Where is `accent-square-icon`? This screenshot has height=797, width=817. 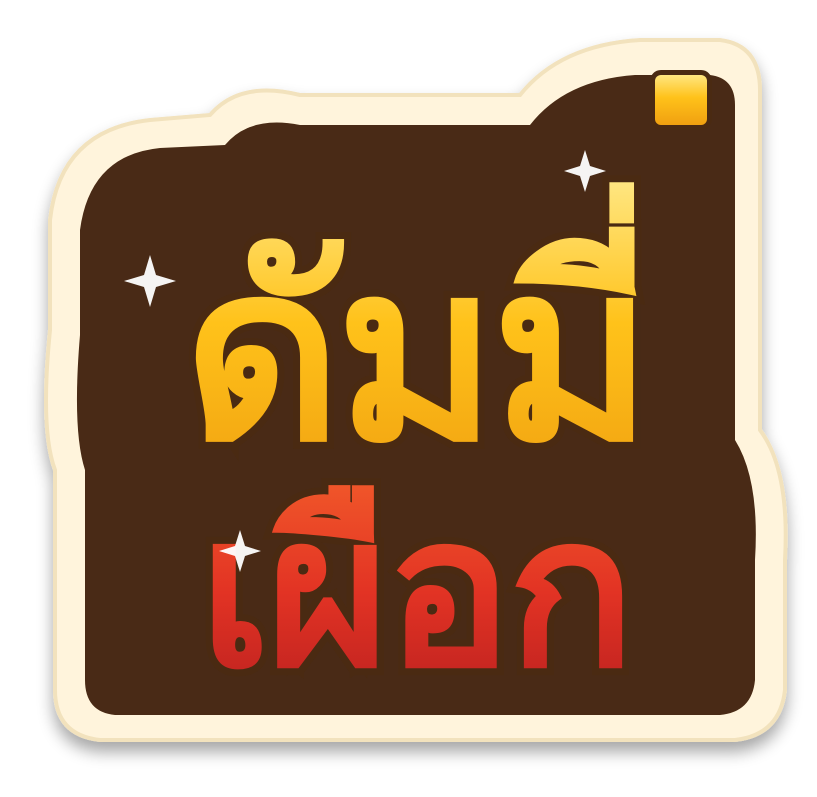
accent-square-icon is located at coordinates (681, 100).